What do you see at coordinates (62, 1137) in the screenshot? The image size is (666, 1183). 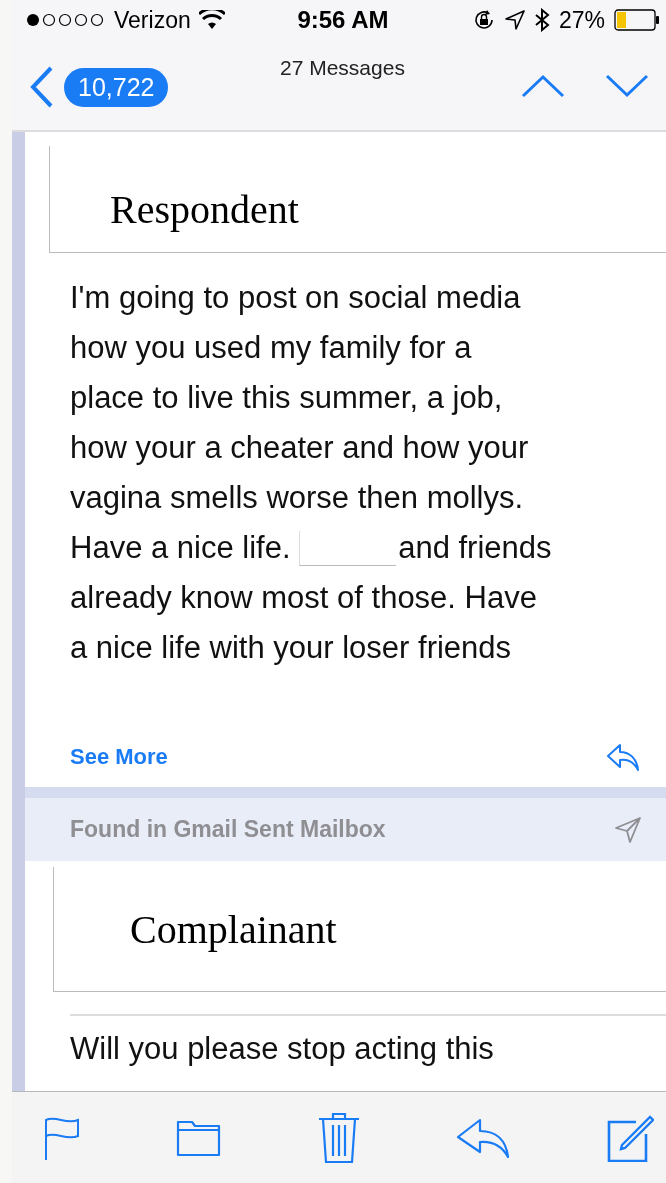 I see `flag-icon` at bounding box center [62, 1137].